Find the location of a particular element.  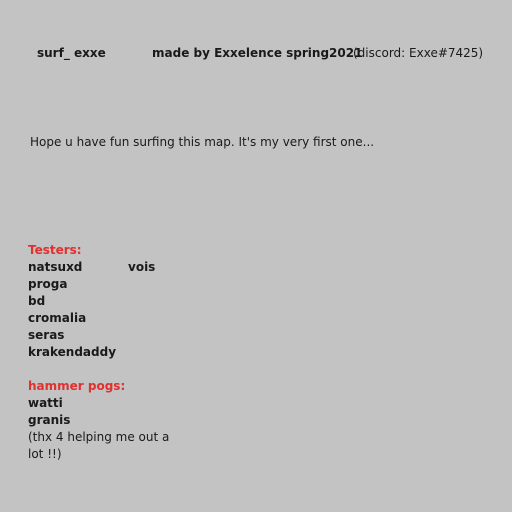

tester-name: bd is located at coordinates (37, 301).